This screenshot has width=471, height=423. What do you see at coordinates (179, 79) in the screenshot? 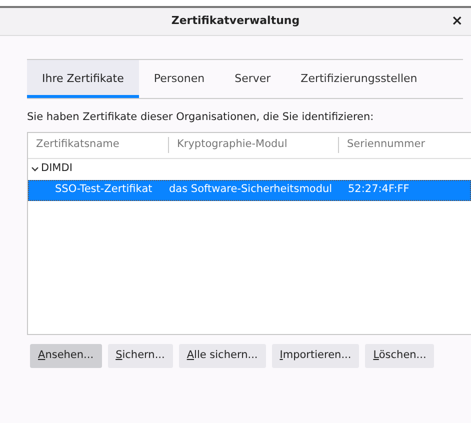
I see `tab: Personen` at bounding box center [179, 79].